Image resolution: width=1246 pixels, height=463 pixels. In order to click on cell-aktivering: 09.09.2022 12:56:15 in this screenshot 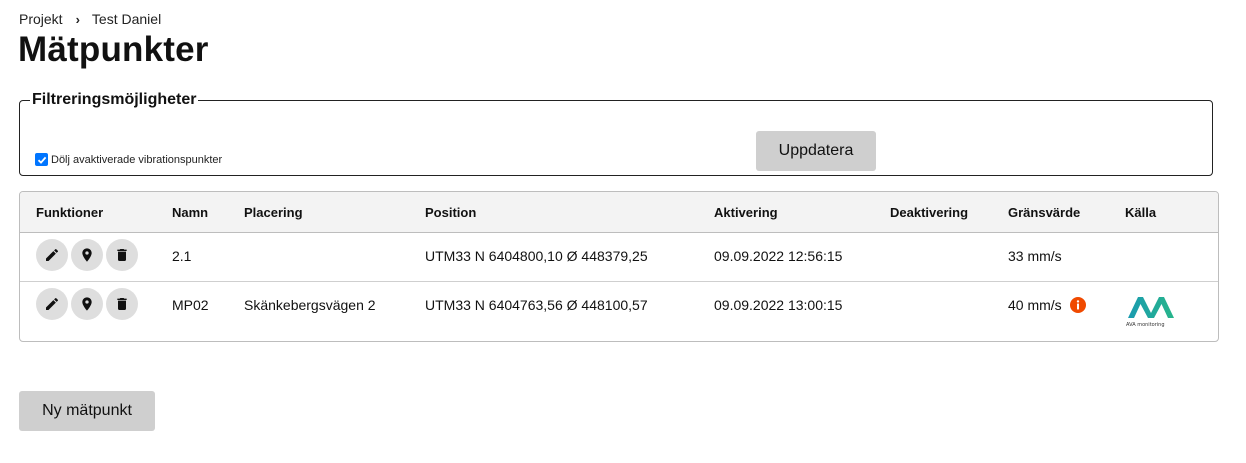, I will do `click(778, 256)`.